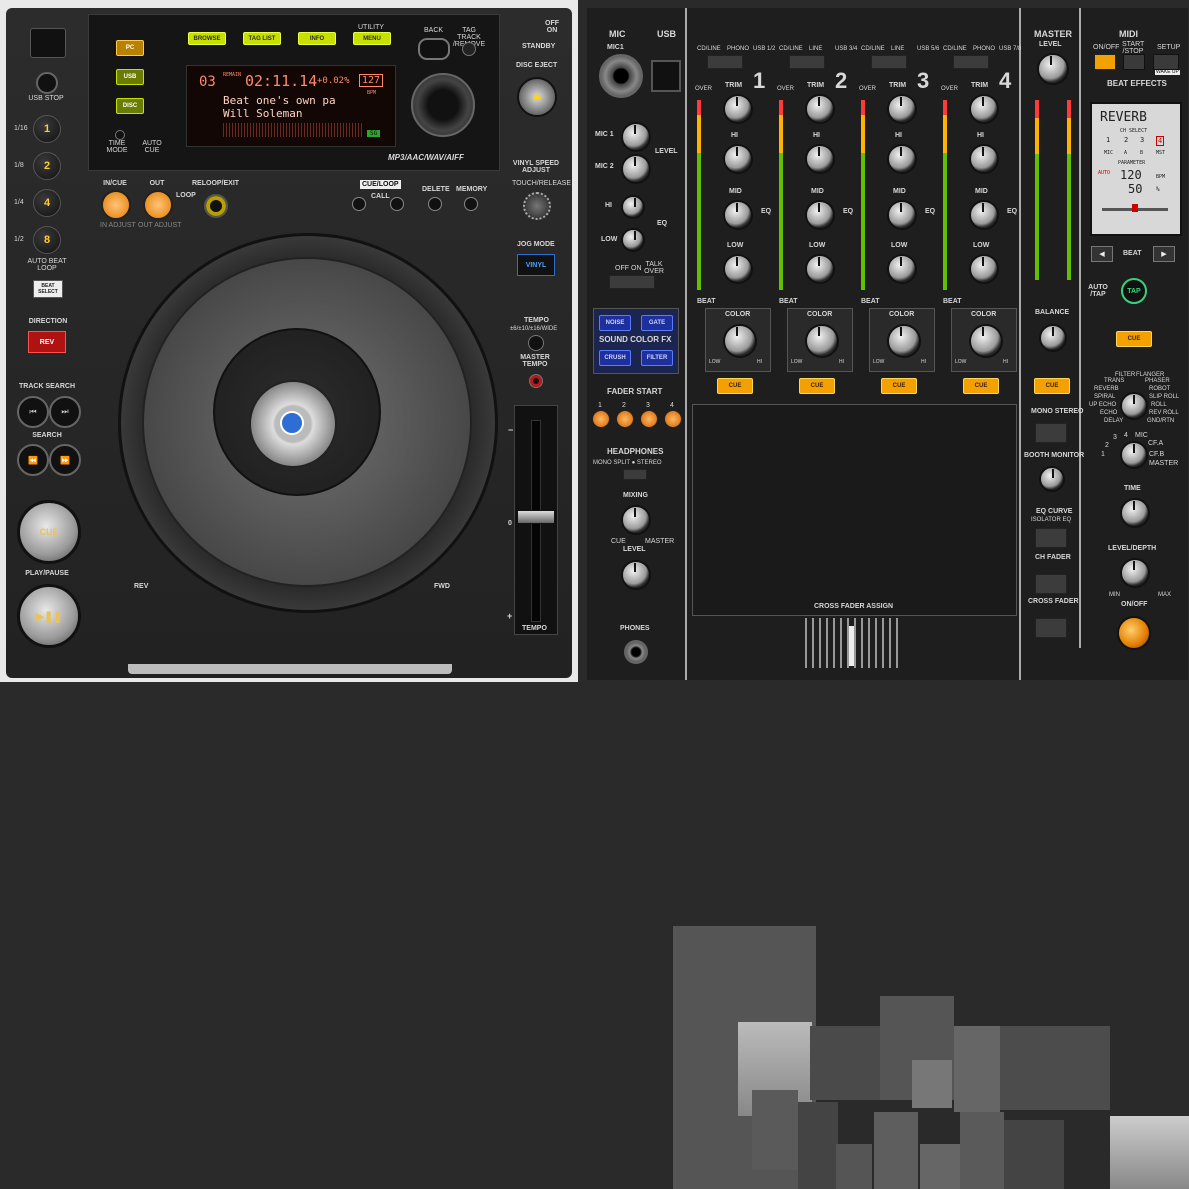 This screenshot has height=1189, width=1189. Describe the element at coordinates (1164, 254) in the screenshot. I see `beat-right-button: ▶` at that location.